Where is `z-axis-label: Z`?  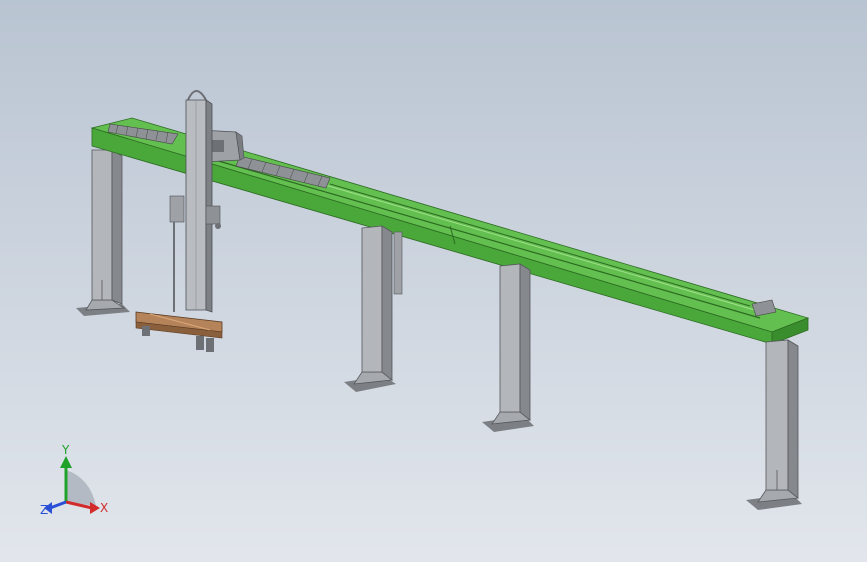 z-axis-label: Z is located at coordinates (44, 510).